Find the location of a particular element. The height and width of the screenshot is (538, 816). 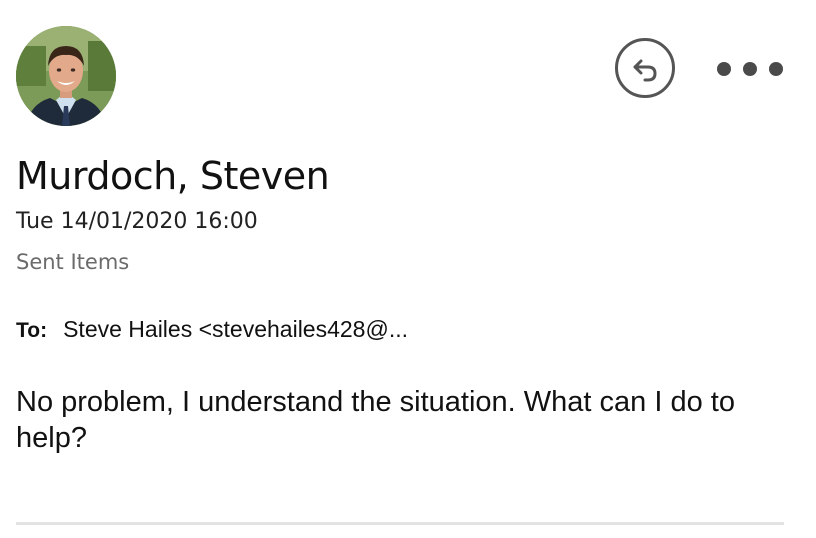

to-label: To: is located at coordinates (32, 330).